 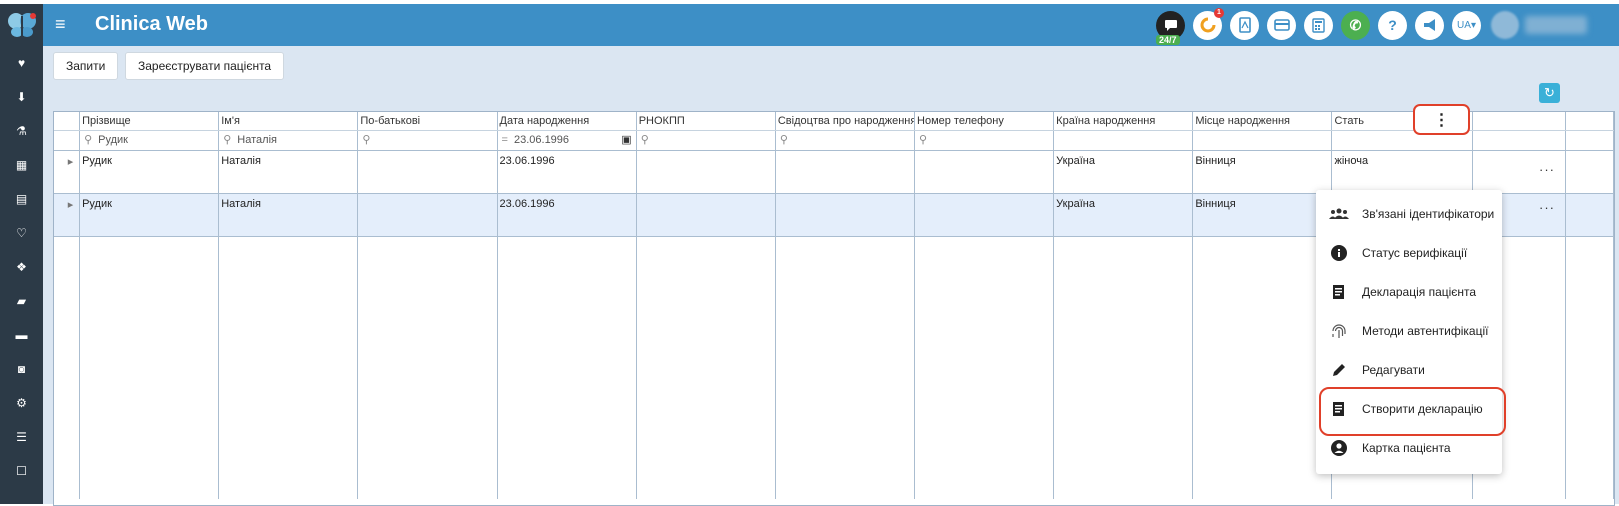 I want to click on butterfly-logo-icon, so click(x=21, y=25).